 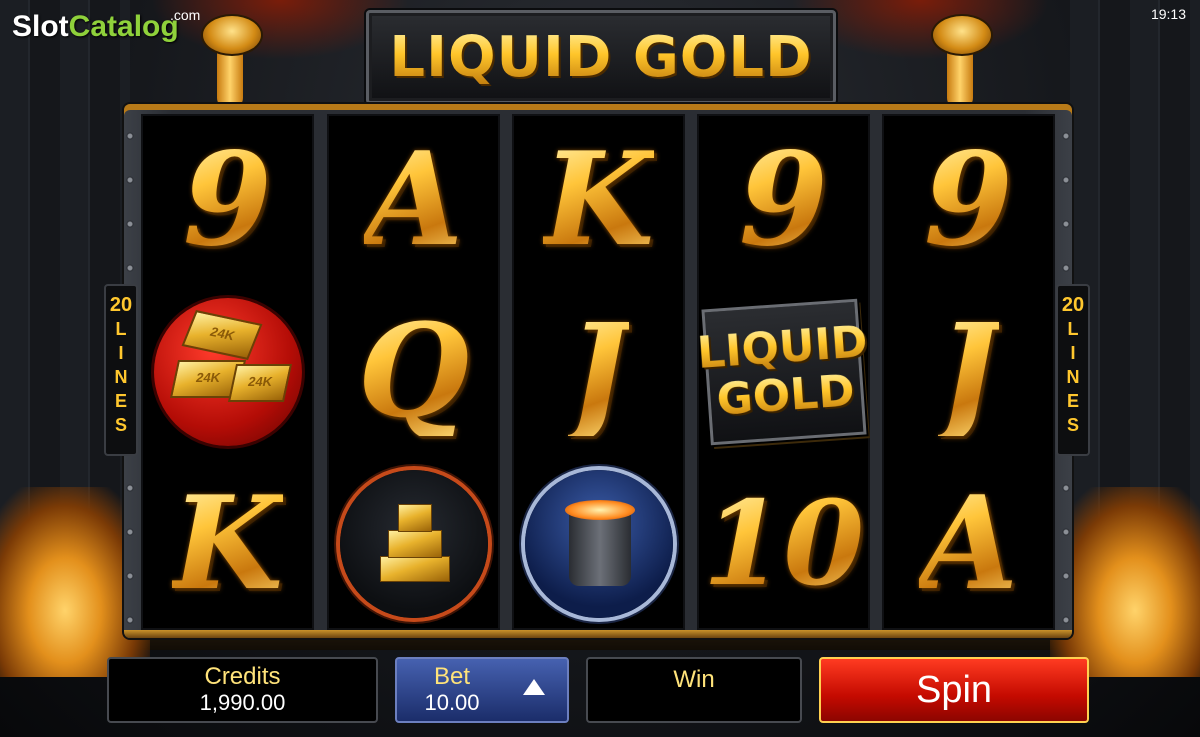 I want to click on bet-up-arrow-icon, so click(x=534, y=687).